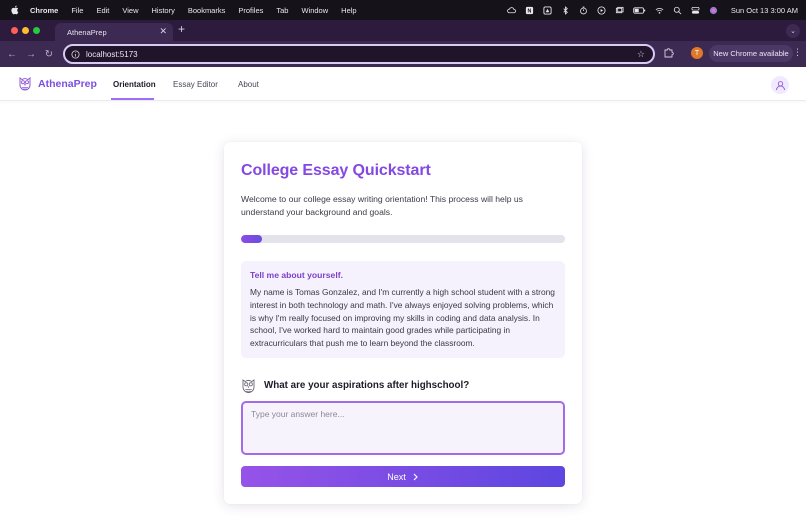 The height and width of the screenshot is (523, 806). What do you see at coordinates (114, 32) in the screenshot?
I see `browser-tab-athenaprep: AthenaPrep ✕` at bounding box center [114, 32].